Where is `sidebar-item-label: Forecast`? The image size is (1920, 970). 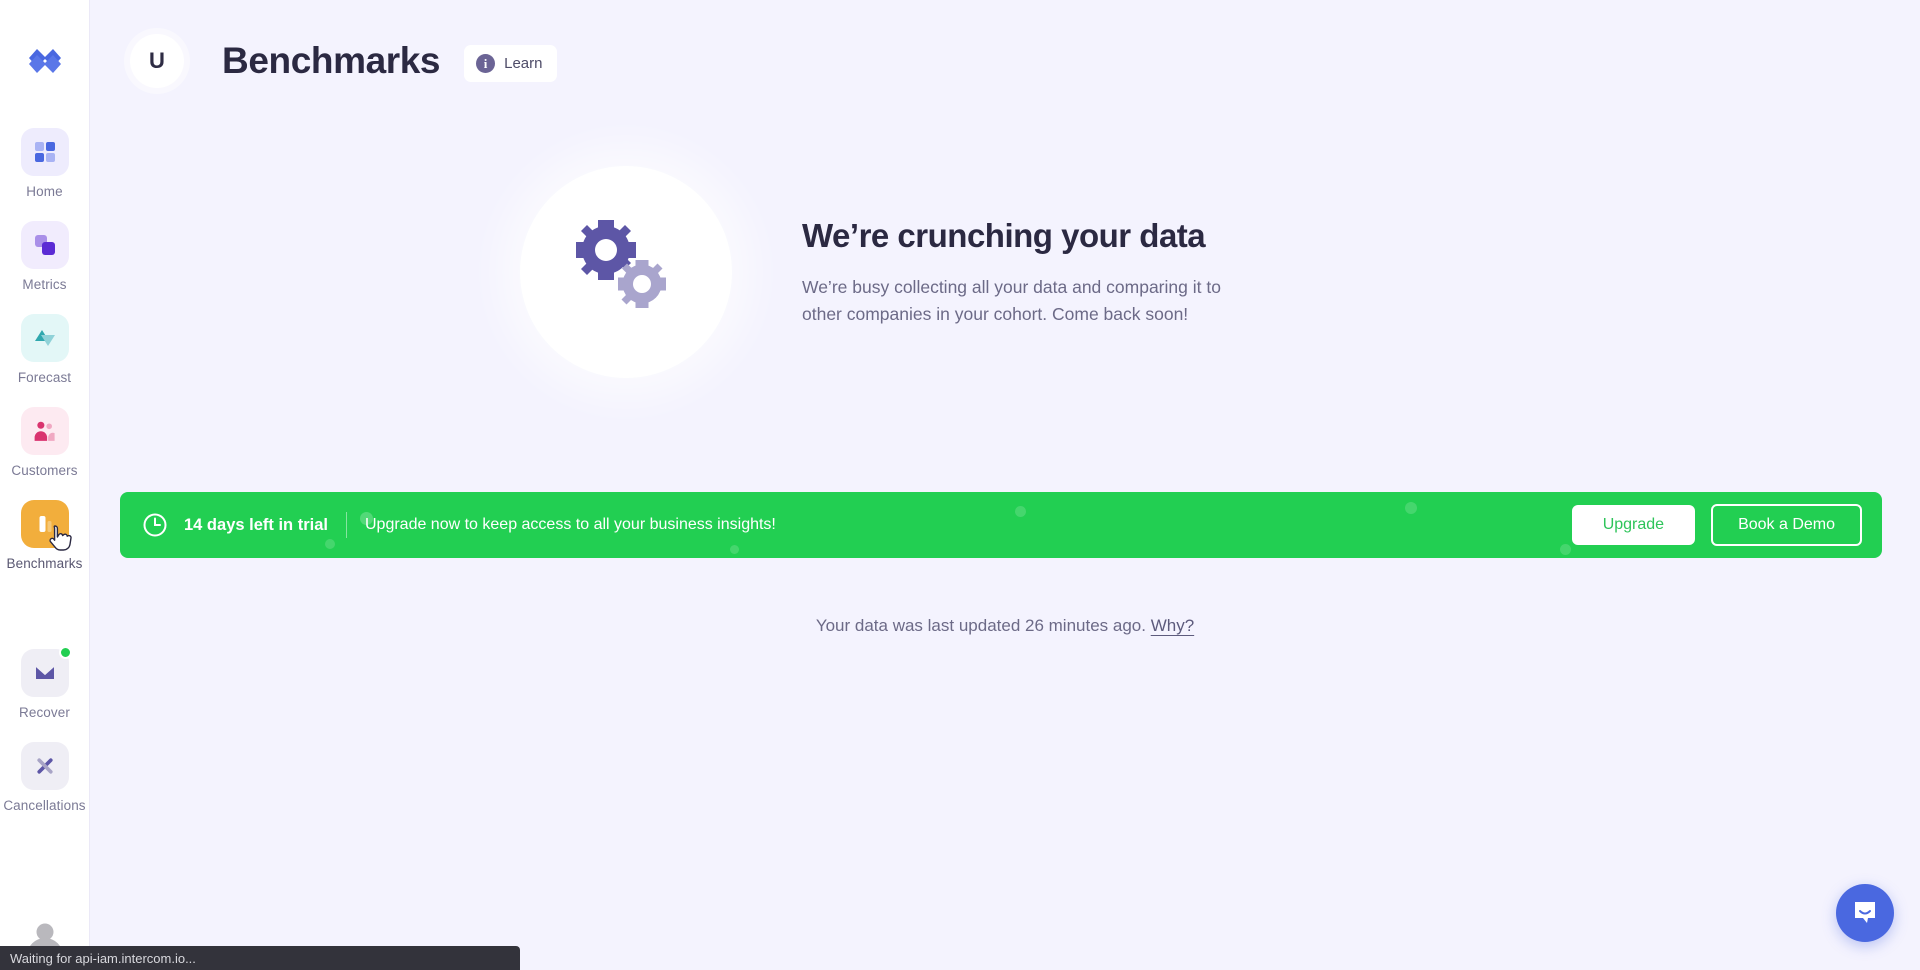
sidebar-item-label: Forecast is located at coordinates (44, 377).